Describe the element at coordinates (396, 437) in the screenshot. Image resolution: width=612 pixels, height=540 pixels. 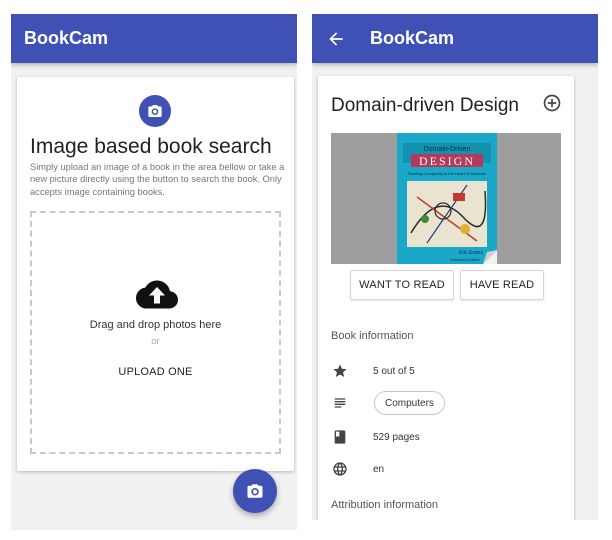
I see `pages-text: 529 pages` at that location.